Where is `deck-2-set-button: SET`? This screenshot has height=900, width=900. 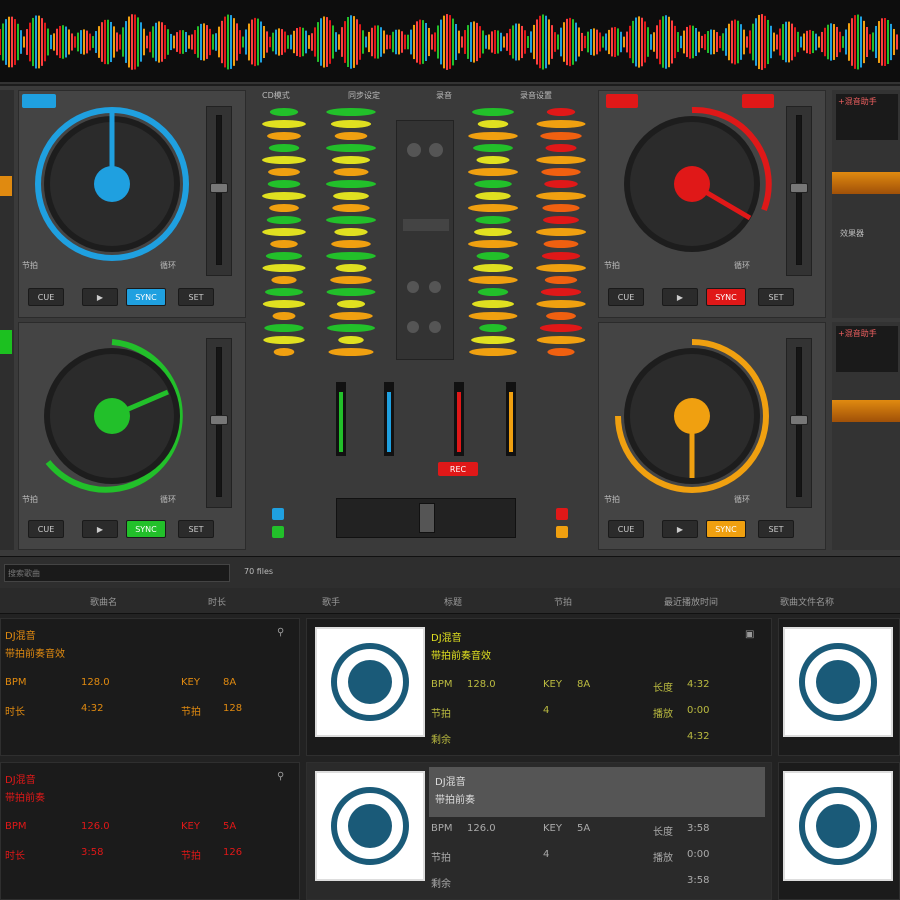
deck-2-set-button: SET is located at coordinates (776, 297).